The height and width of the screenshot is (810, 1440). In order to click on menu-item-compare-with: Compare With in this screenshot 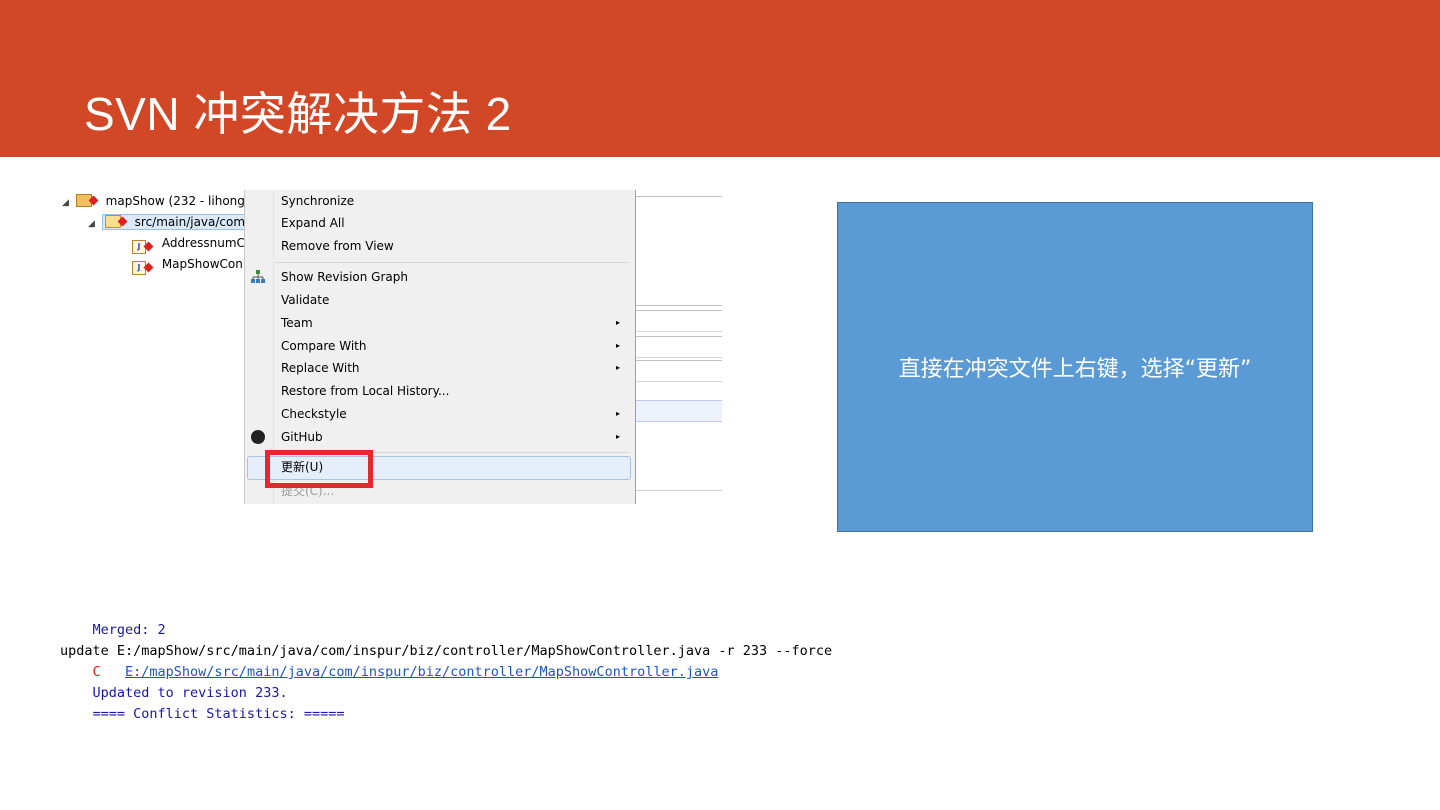, I will do `click(324, 346)`.